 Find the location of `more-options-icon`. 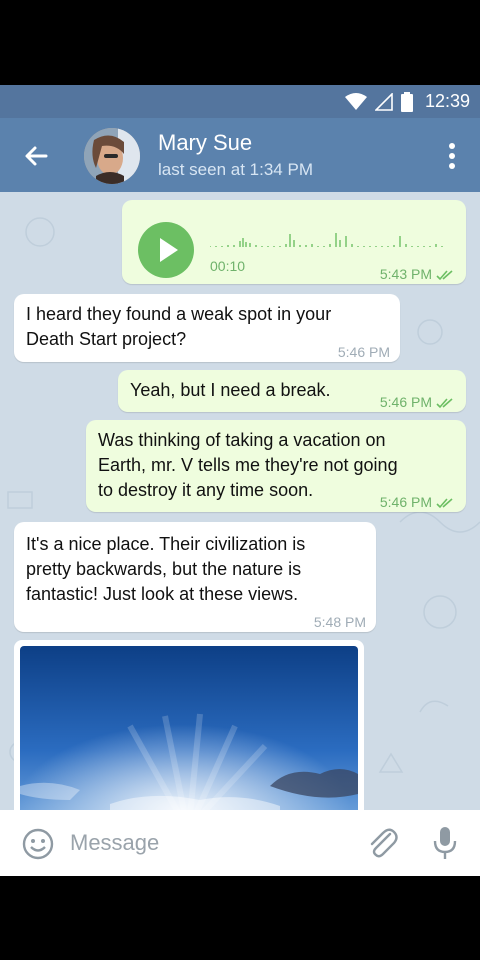

more-options-icon is located at coordinates (452, 156).